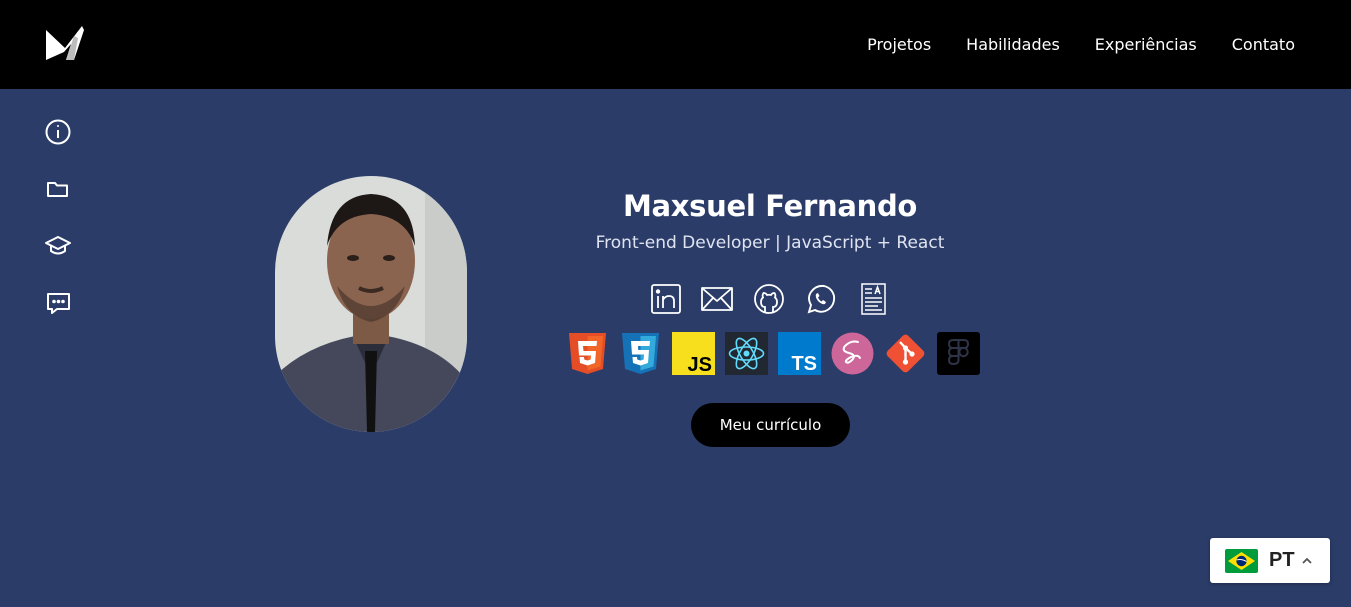  What do you see at coordinates (1241, 560) in the screenshot?
I see `brazil-flag-icon` at bounding box center [1241, 560].